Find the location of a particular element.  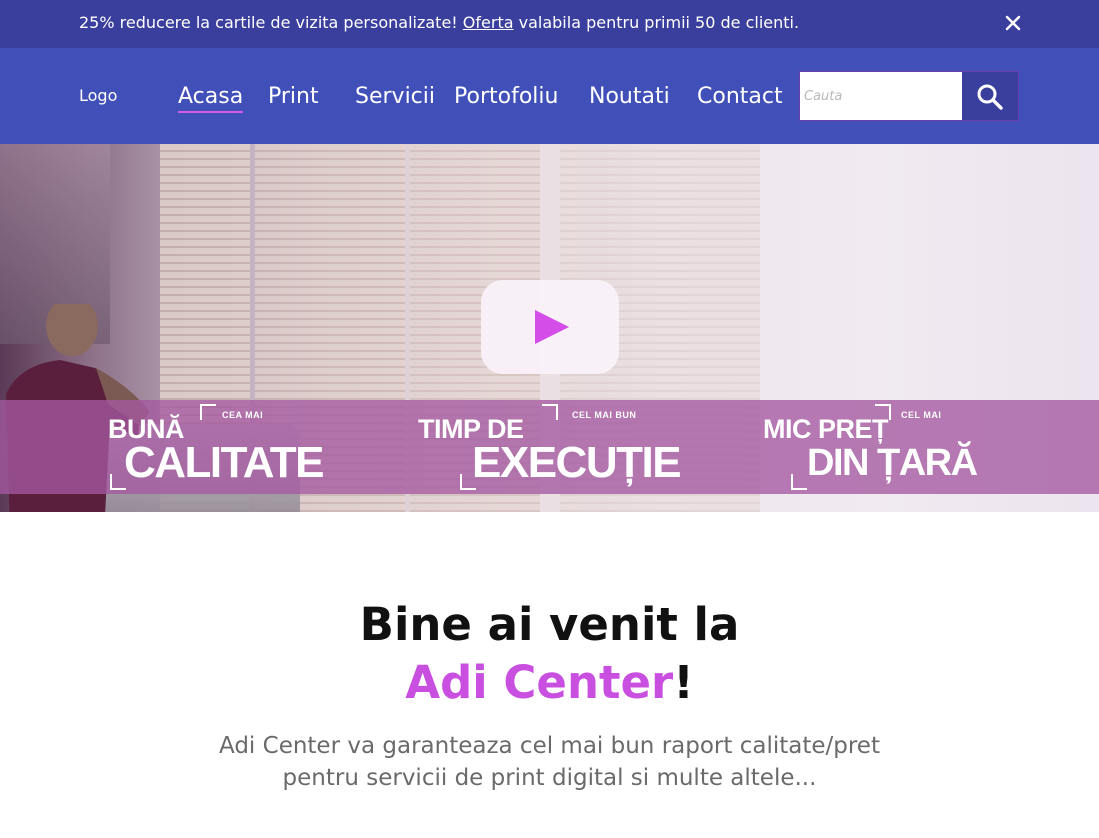

search-button is located at coordinates (990, 96).